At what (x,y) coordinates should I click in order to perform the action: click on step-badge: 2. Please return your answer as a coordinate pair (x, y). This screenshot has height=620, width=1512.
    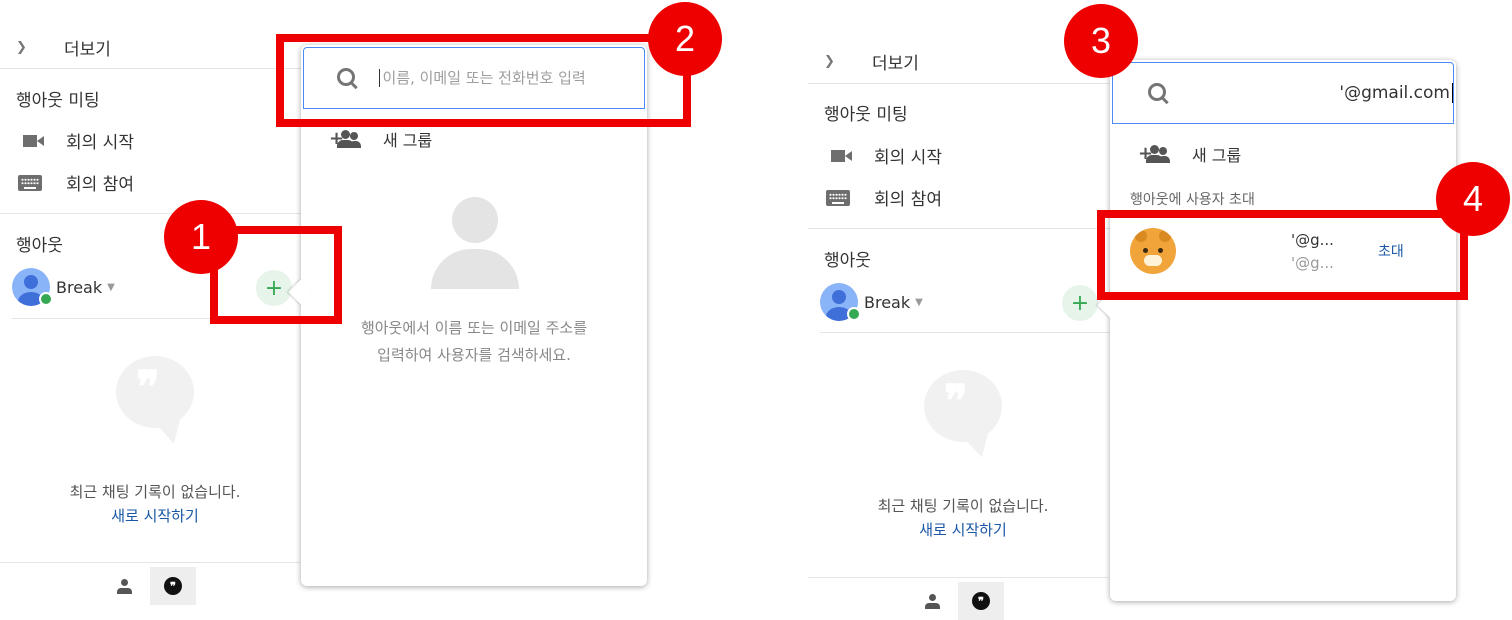
    Looking at the image, I should click on (685, 39).